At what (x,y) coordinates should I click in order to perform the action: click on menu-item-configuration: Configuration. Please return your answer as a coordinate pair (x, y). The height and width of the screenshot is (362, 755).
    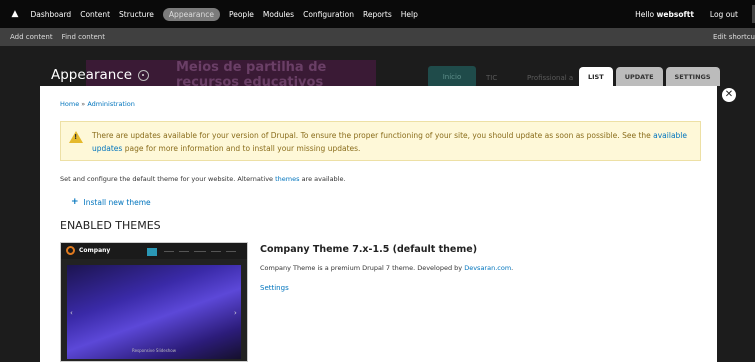
    Looking at the image, I should click on (328, 14).